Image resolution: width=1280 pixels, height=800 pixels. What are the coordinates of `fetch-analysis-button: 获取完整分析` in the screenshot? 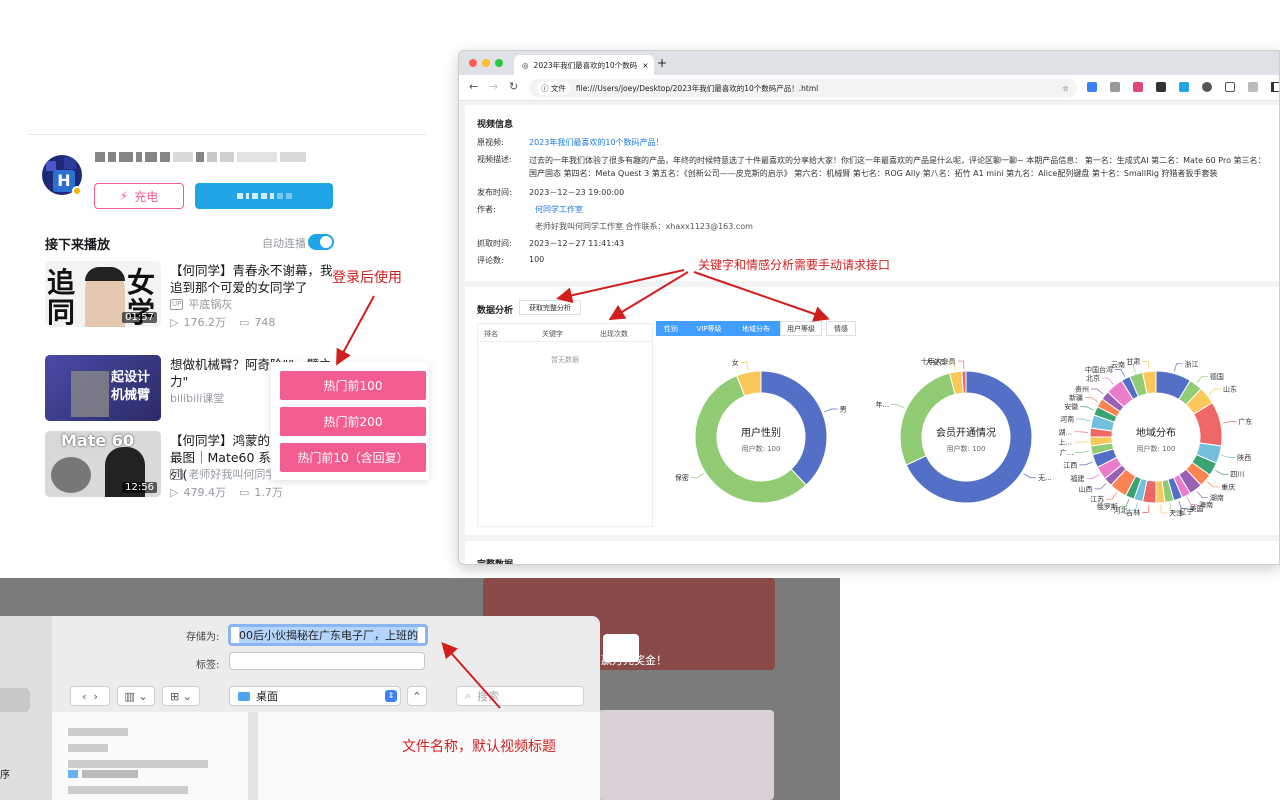 It's located at (550, 307).